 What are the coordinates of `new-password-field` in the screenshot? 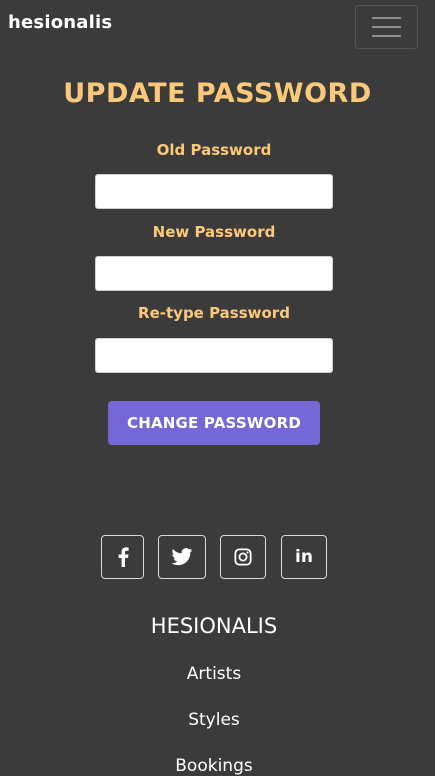 It's located at (214, 273).